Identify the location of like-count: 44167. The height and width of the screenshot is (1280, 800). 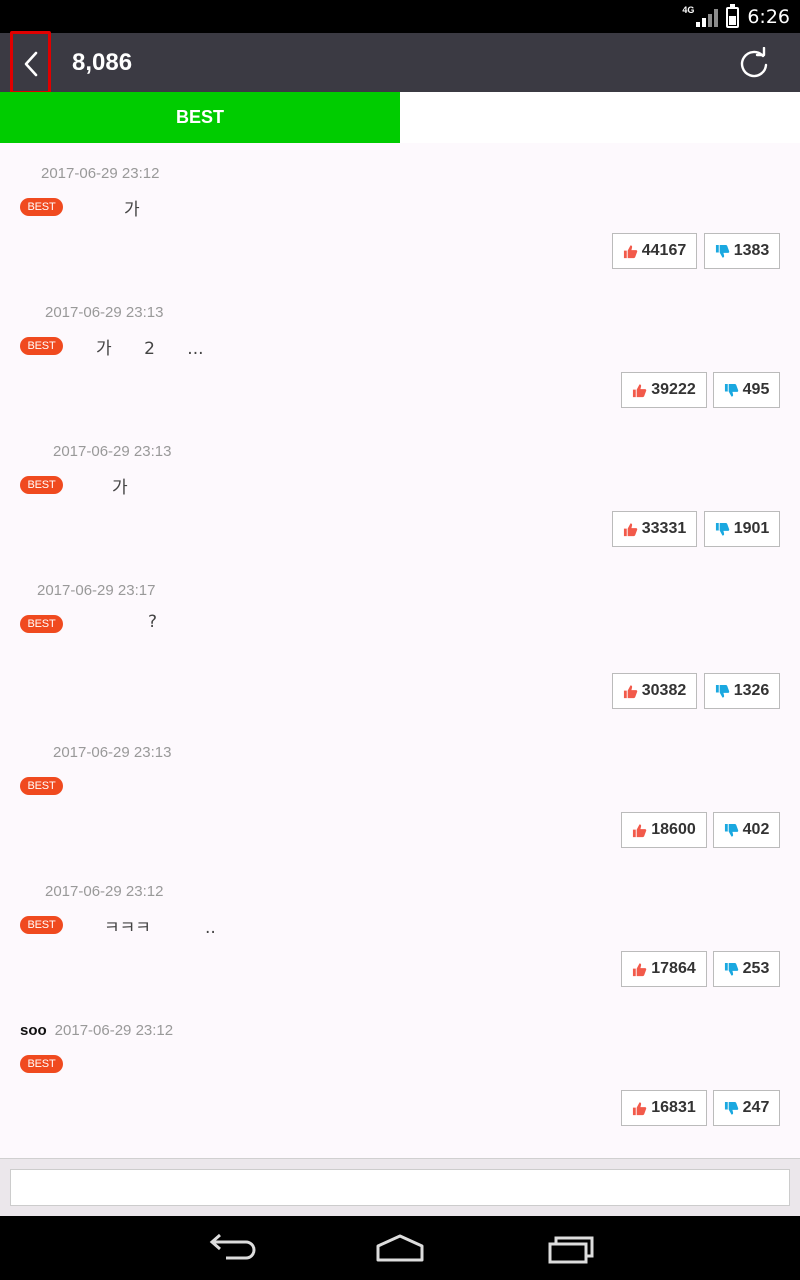
(664, 250).